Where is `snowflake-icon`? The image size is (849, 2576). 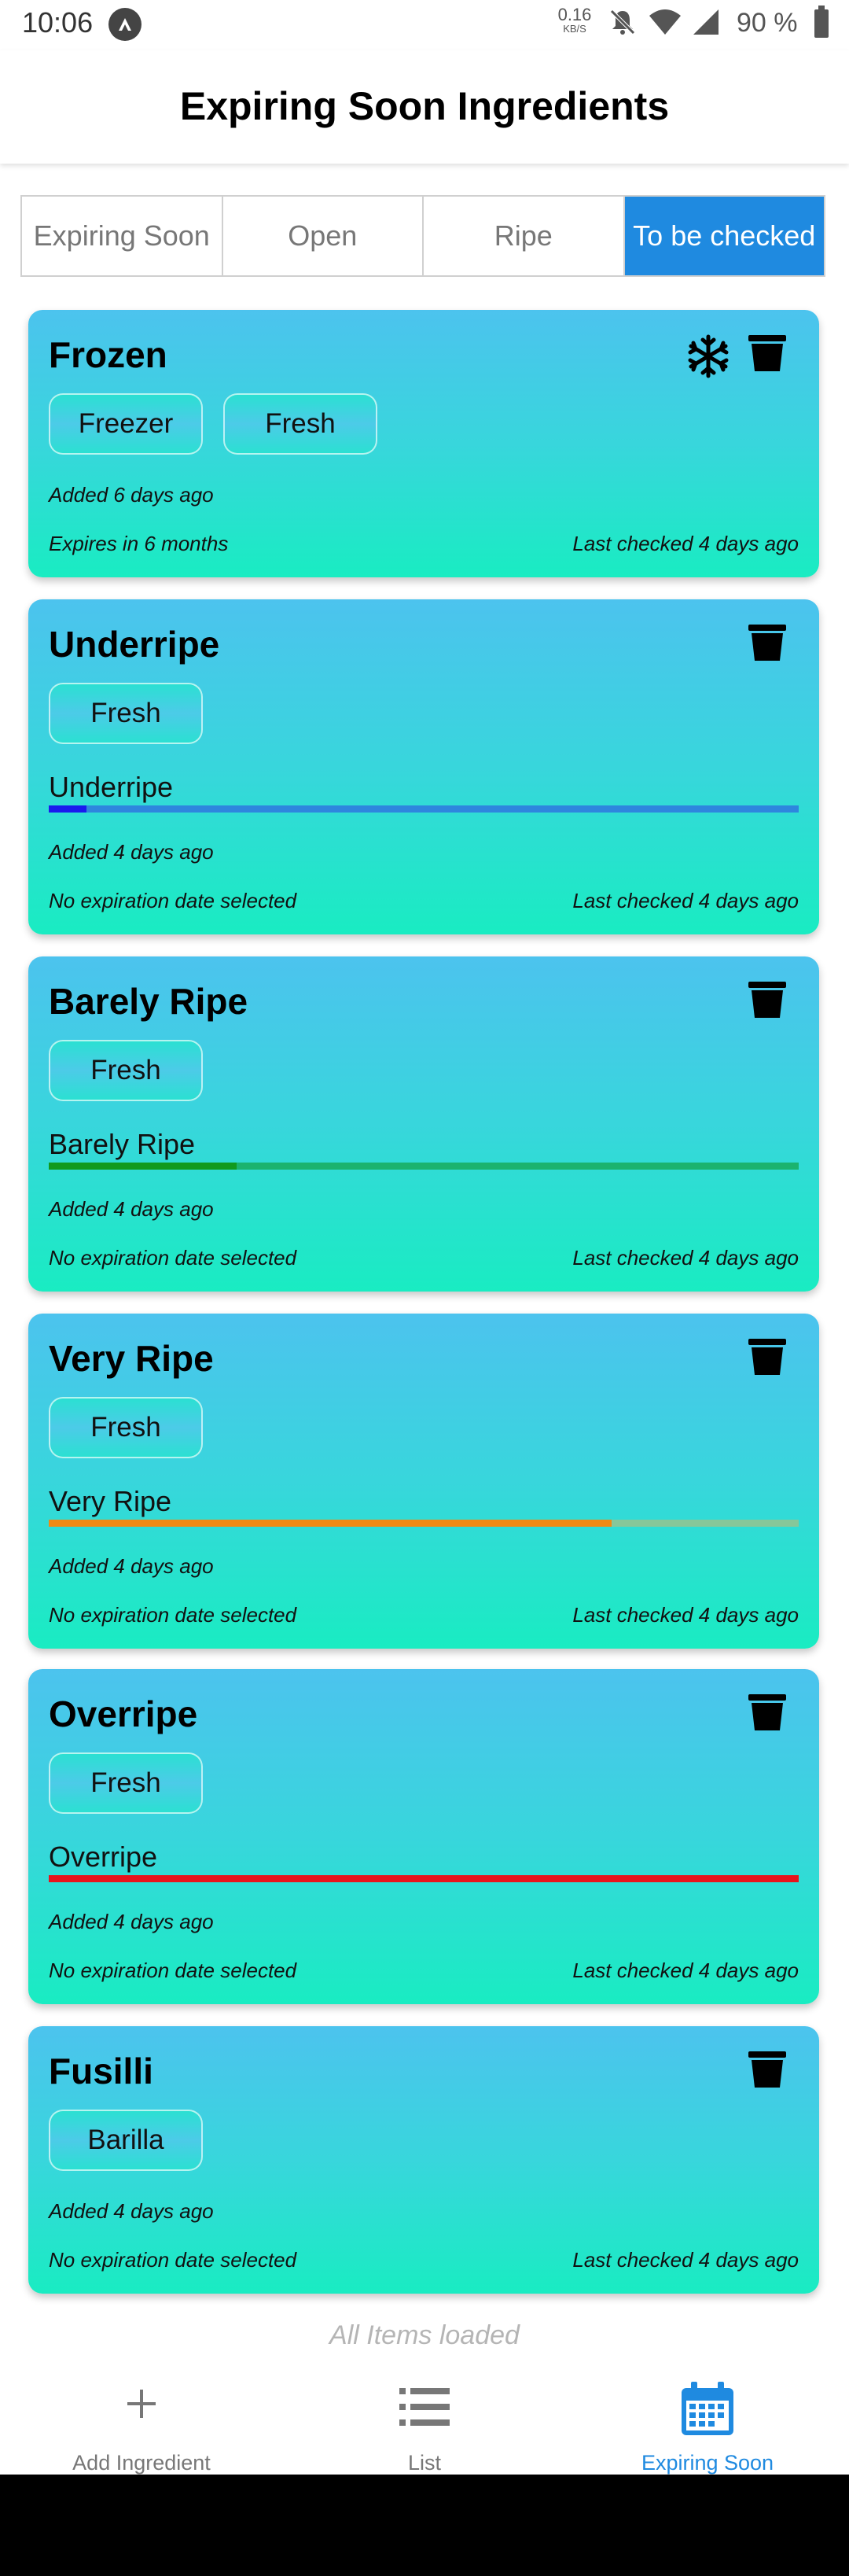
snowflake-icon is located at coordinates (708, 356).